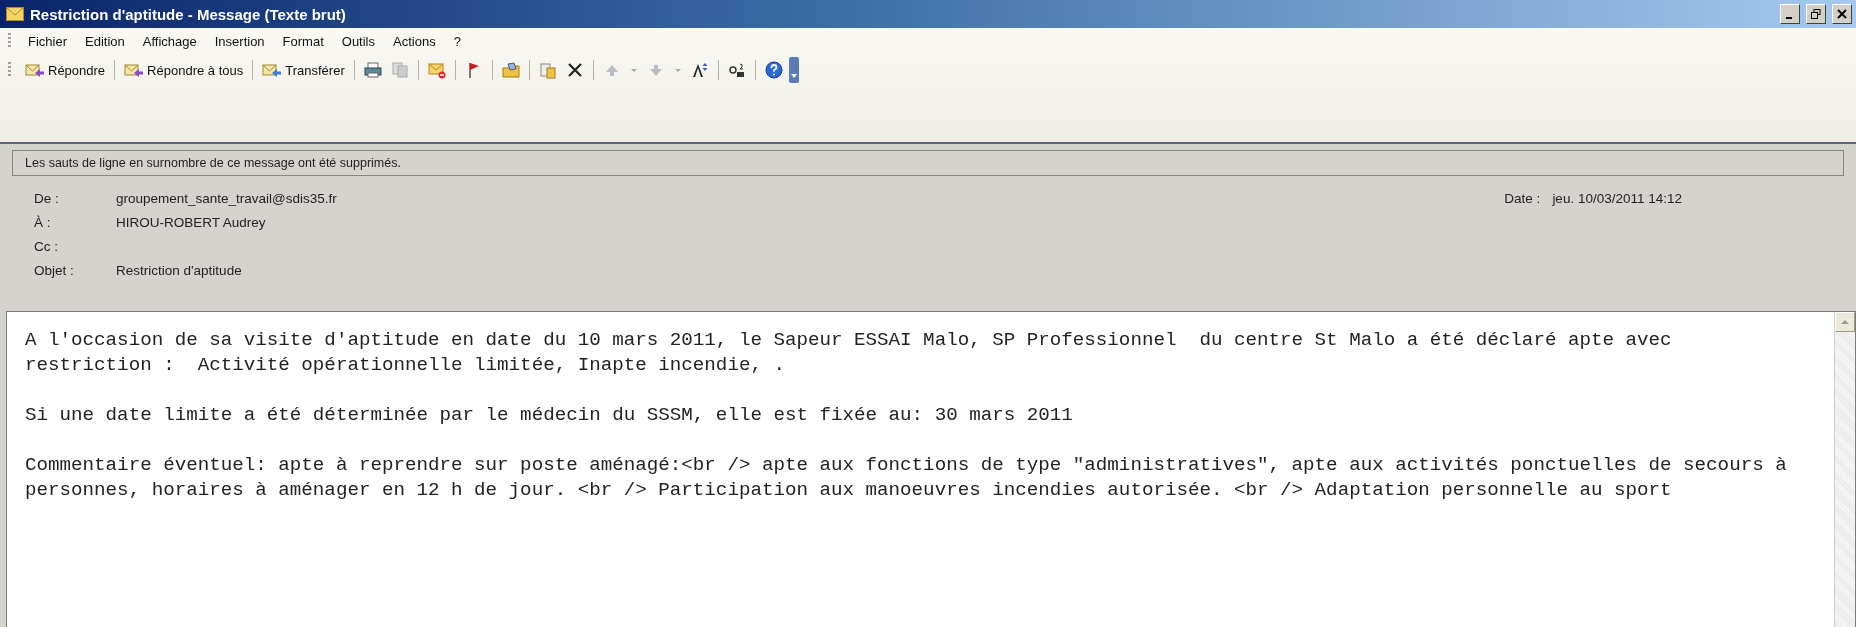  I want to click on menu-item: Actions, so click(414, 41).